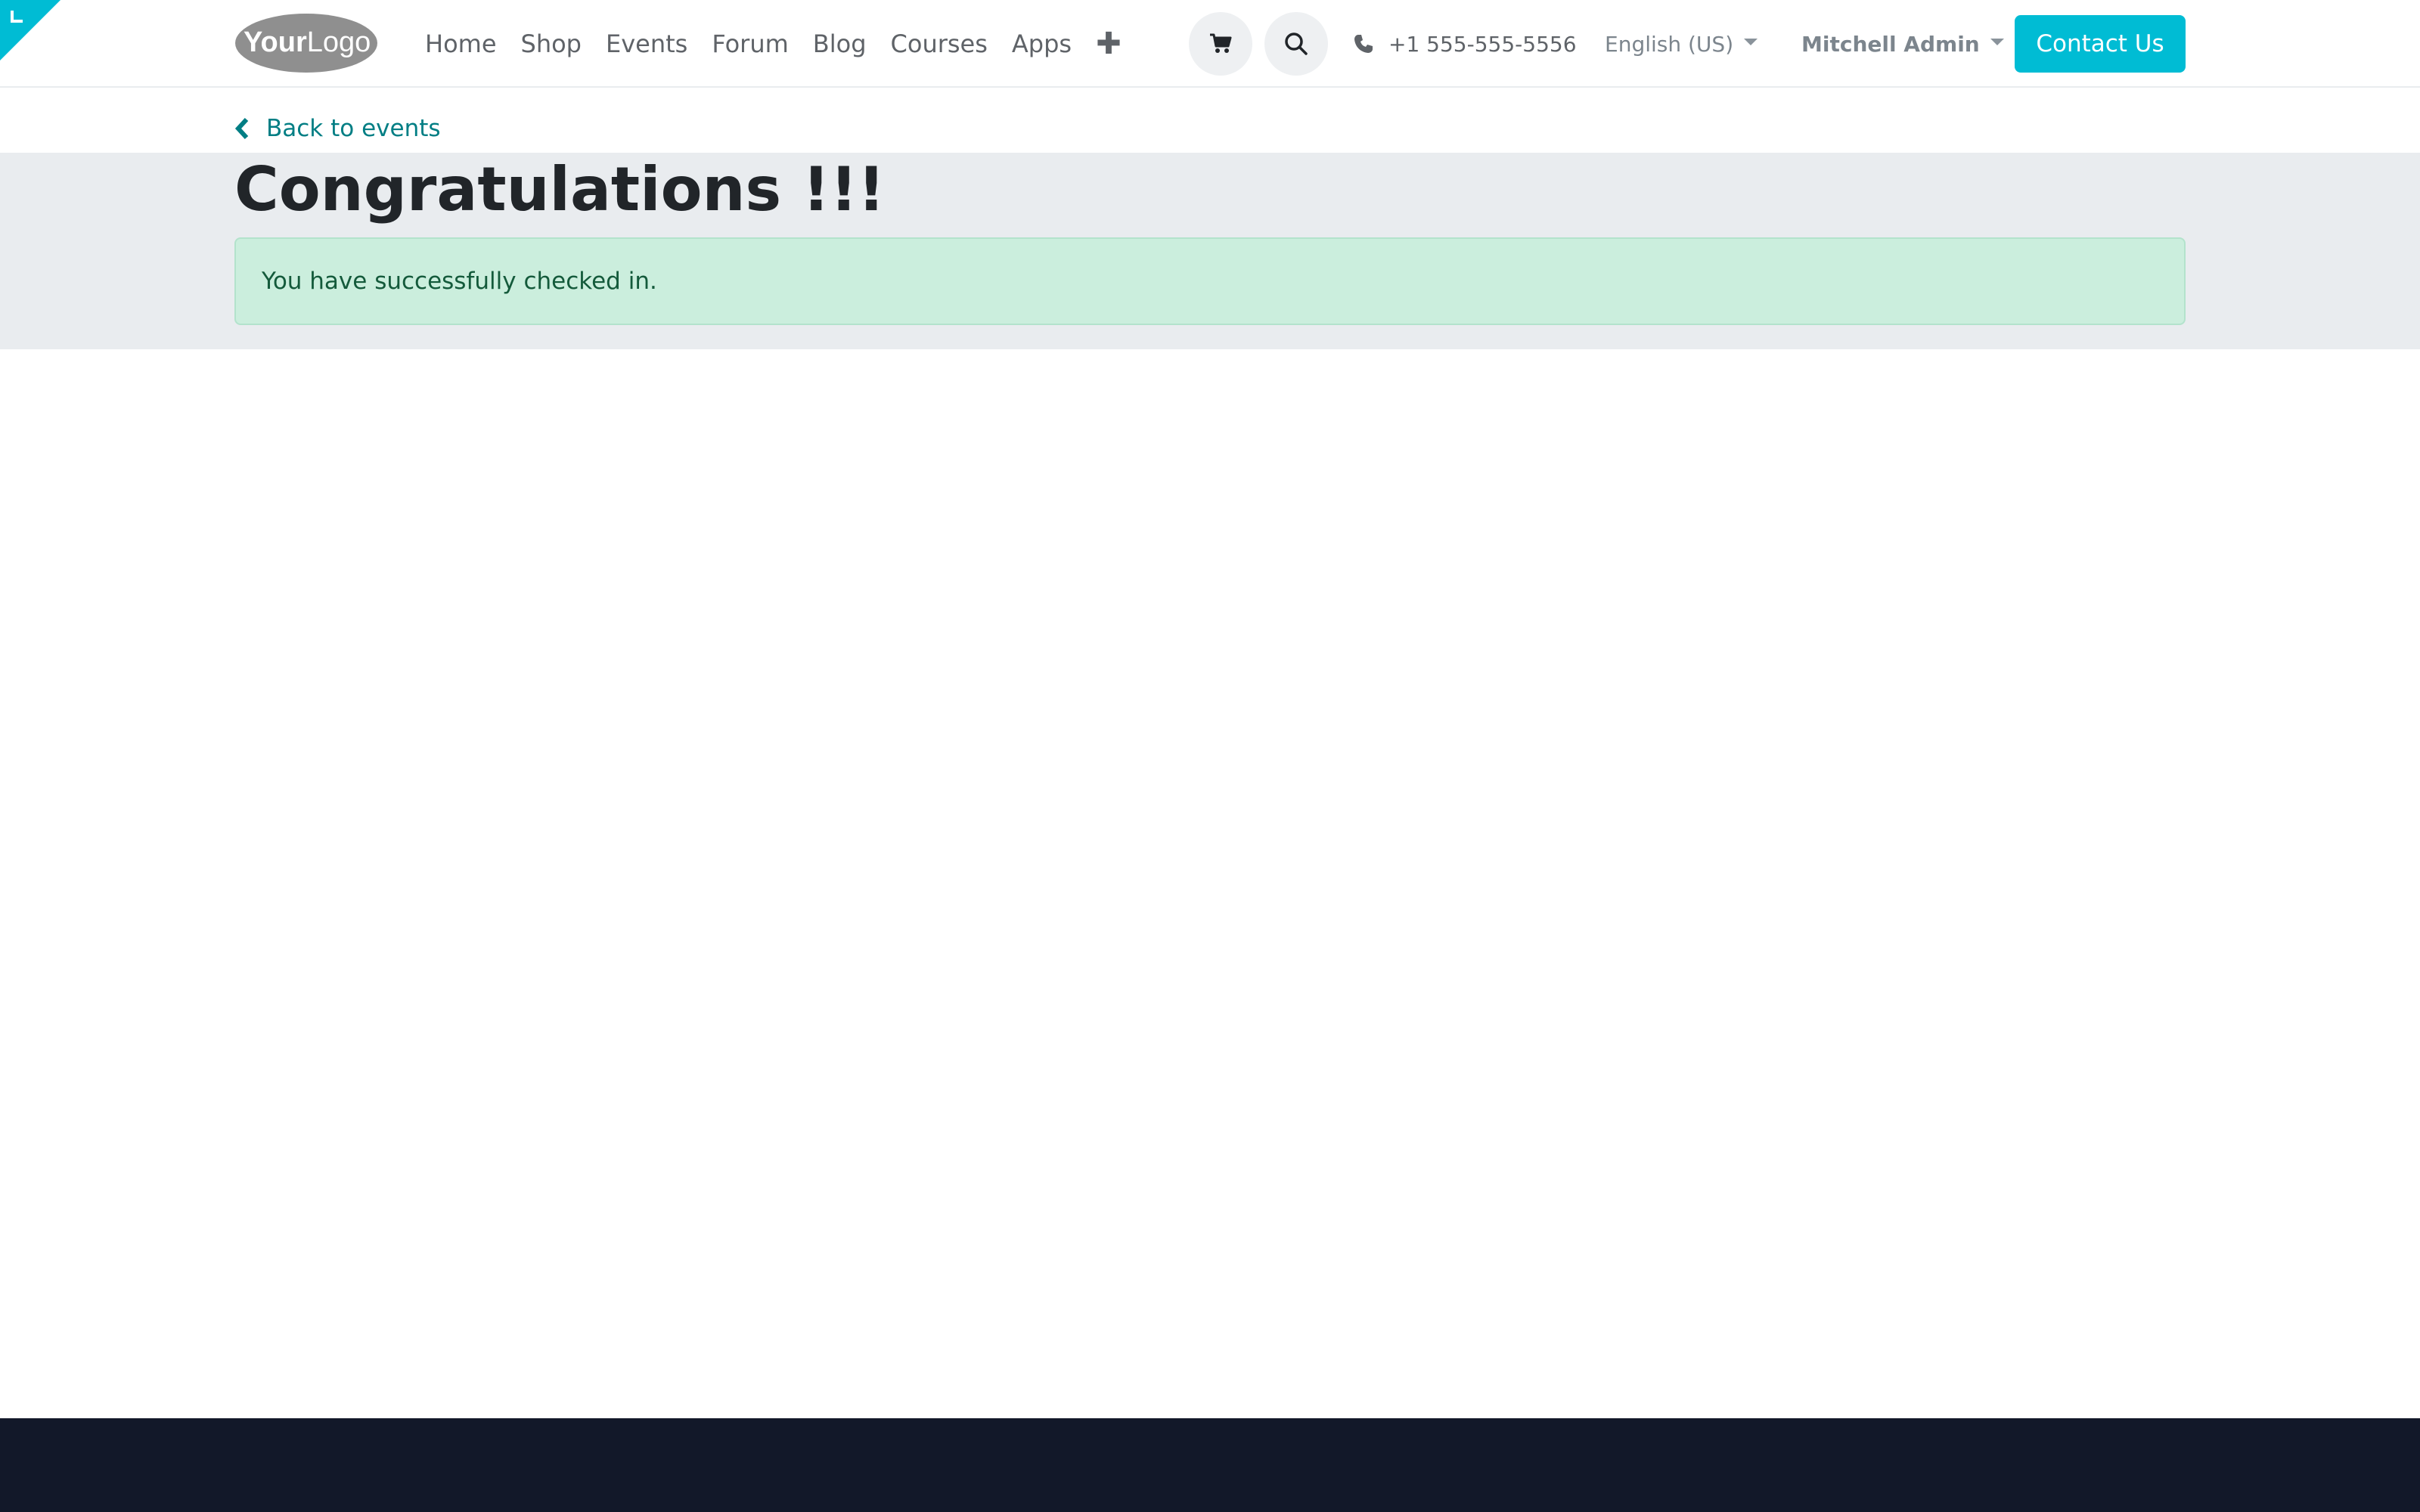 Image resolution: width=2420 pixels, height=1512 pixels. I want to click on page-title: Congratulations !!!, so click(560, 189).